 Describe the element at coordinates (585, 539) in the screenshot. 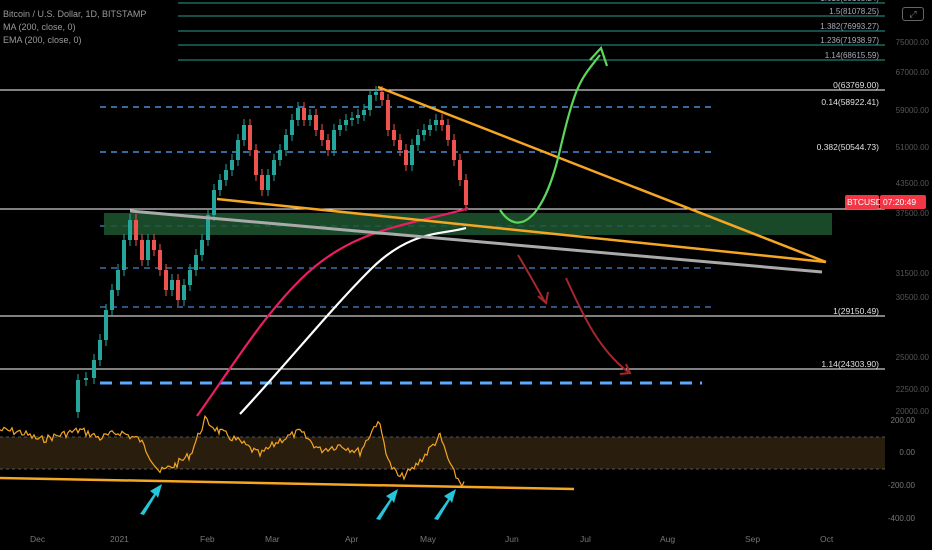

I see `time-axis-tick: Jul` at that location.